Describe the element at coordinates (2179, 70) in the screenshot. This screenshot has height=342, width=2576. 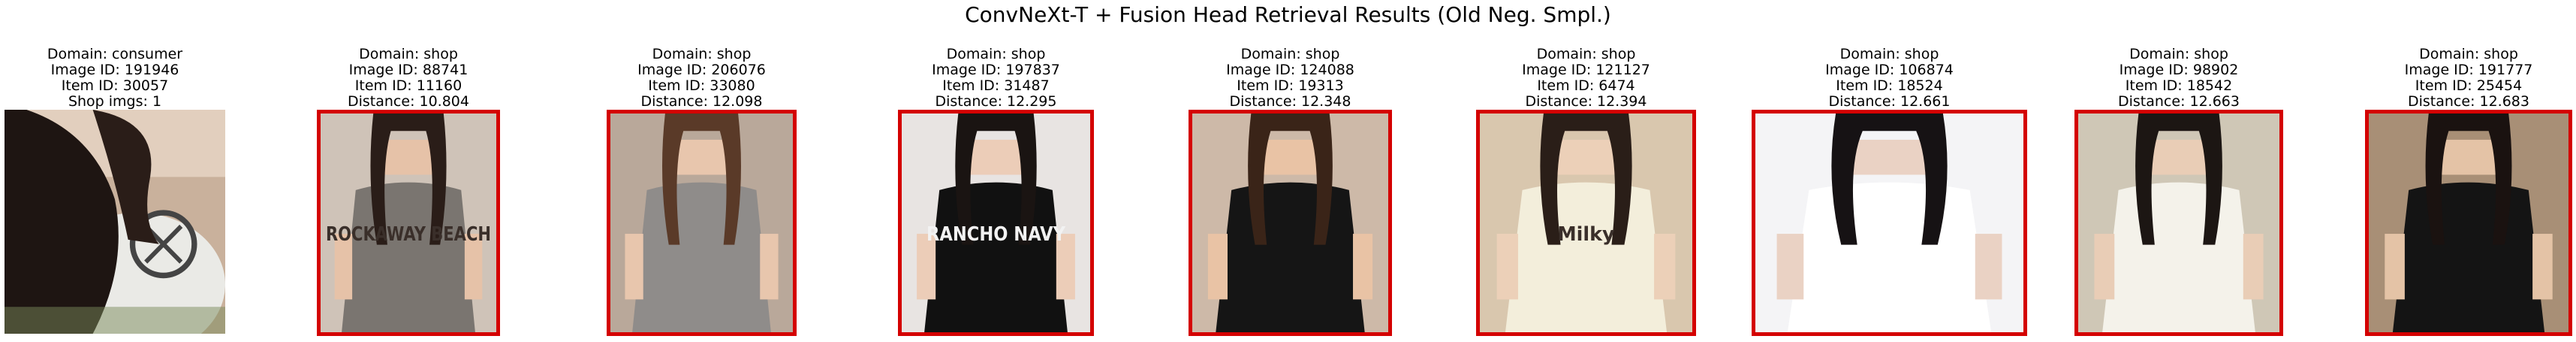
I see `result-image-id: Image ID: 98902` at that location.